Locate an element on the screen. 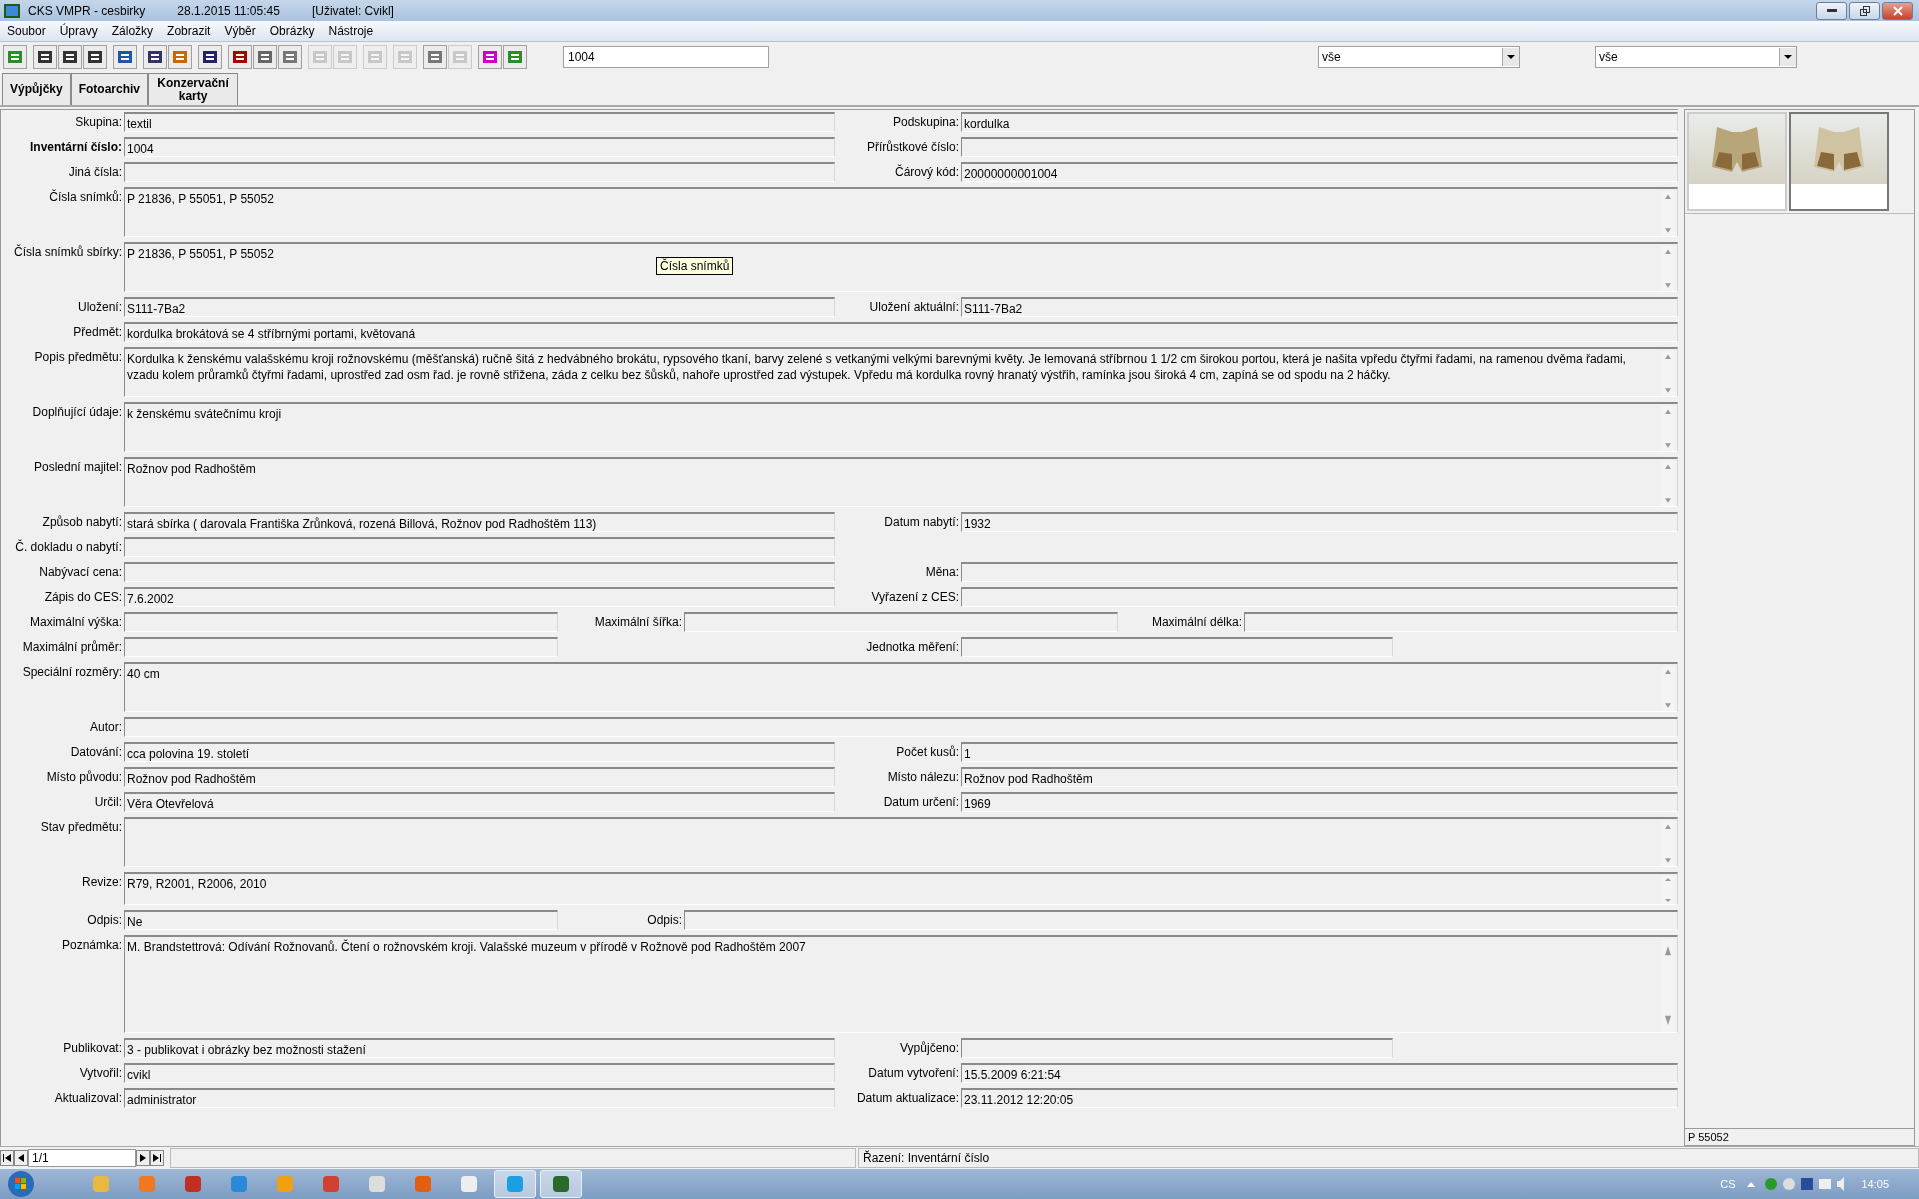  input-field: cvikl is located at coordinates (479, 1073).